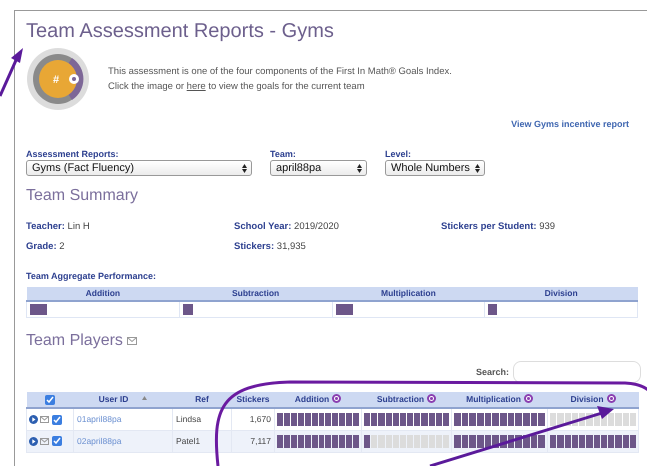 This screenshot has height=466, width=647. Describe the element at coordinates (577, 372) in the screenshot. I see `search-field` at that location.